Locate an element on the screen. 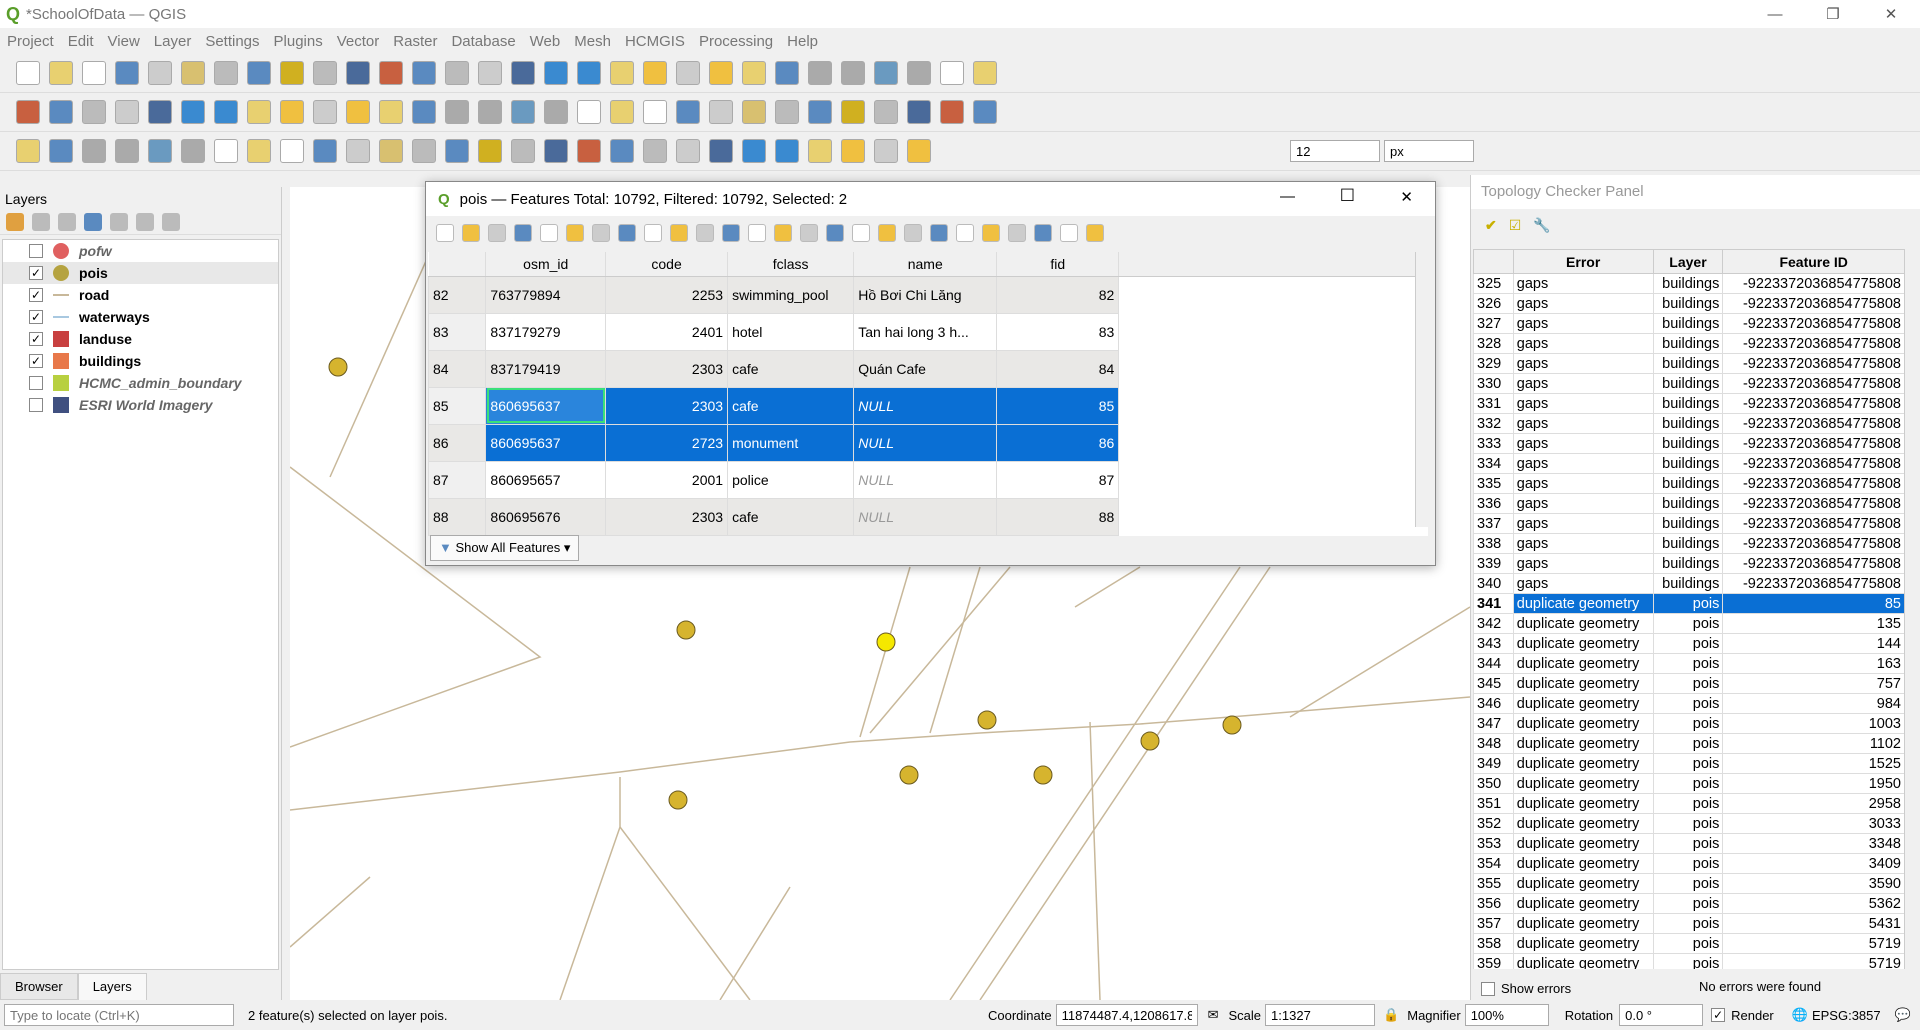 The height and width of the screenshot is (1030, 1920). topology-error-row: 331 gaps buildings -9223372036854775808 is located at coordinates (1689, 403).